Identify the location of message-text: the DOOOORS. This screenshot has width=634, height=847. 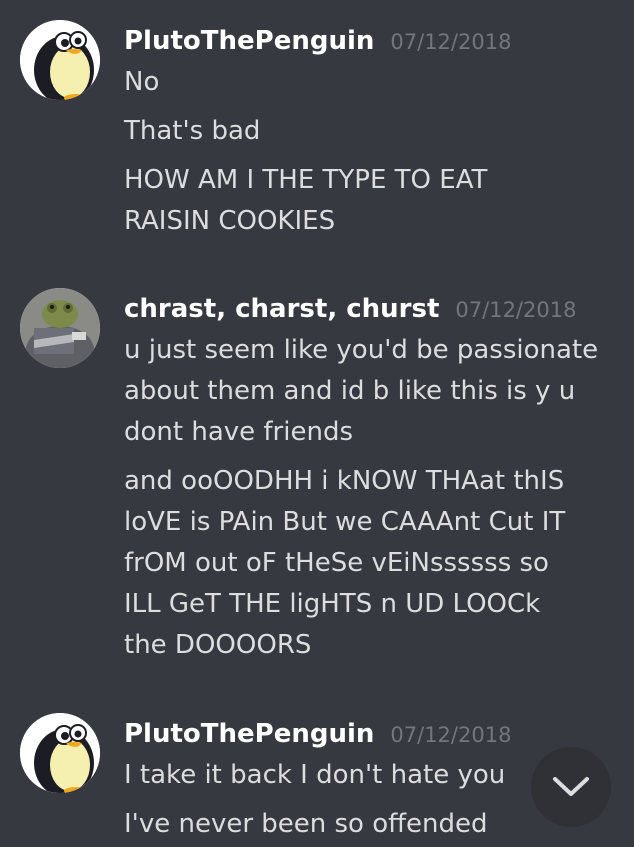
(218, 645).